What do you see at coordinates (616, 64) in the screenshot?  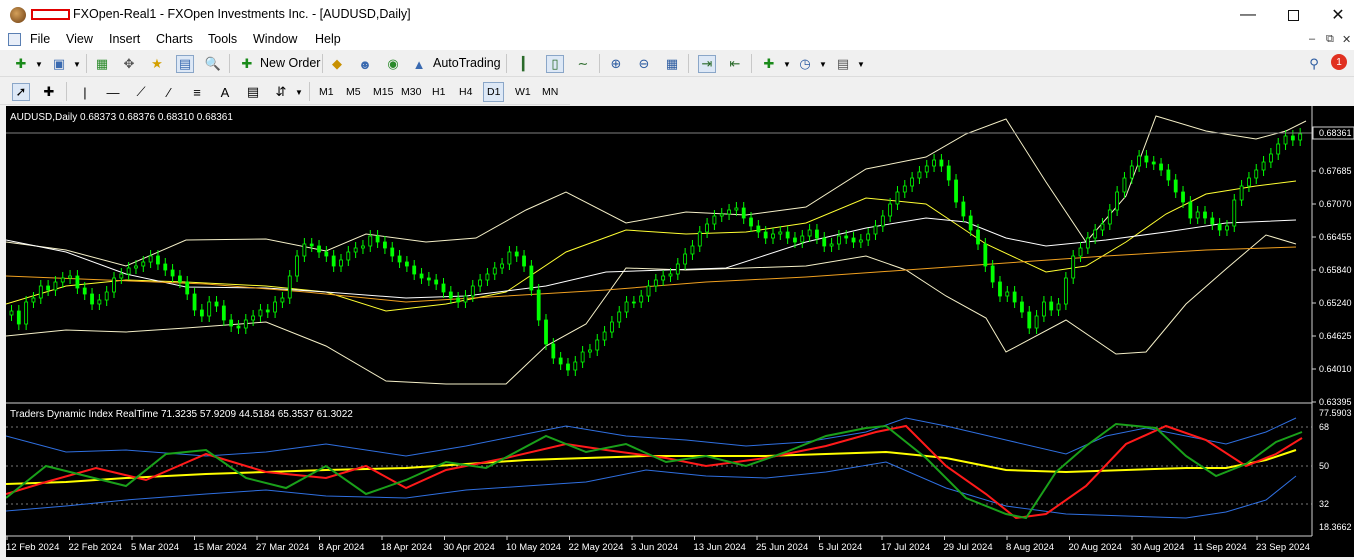 I see `zoom-in-icon: ⊕` at bounding box center [616, 64].